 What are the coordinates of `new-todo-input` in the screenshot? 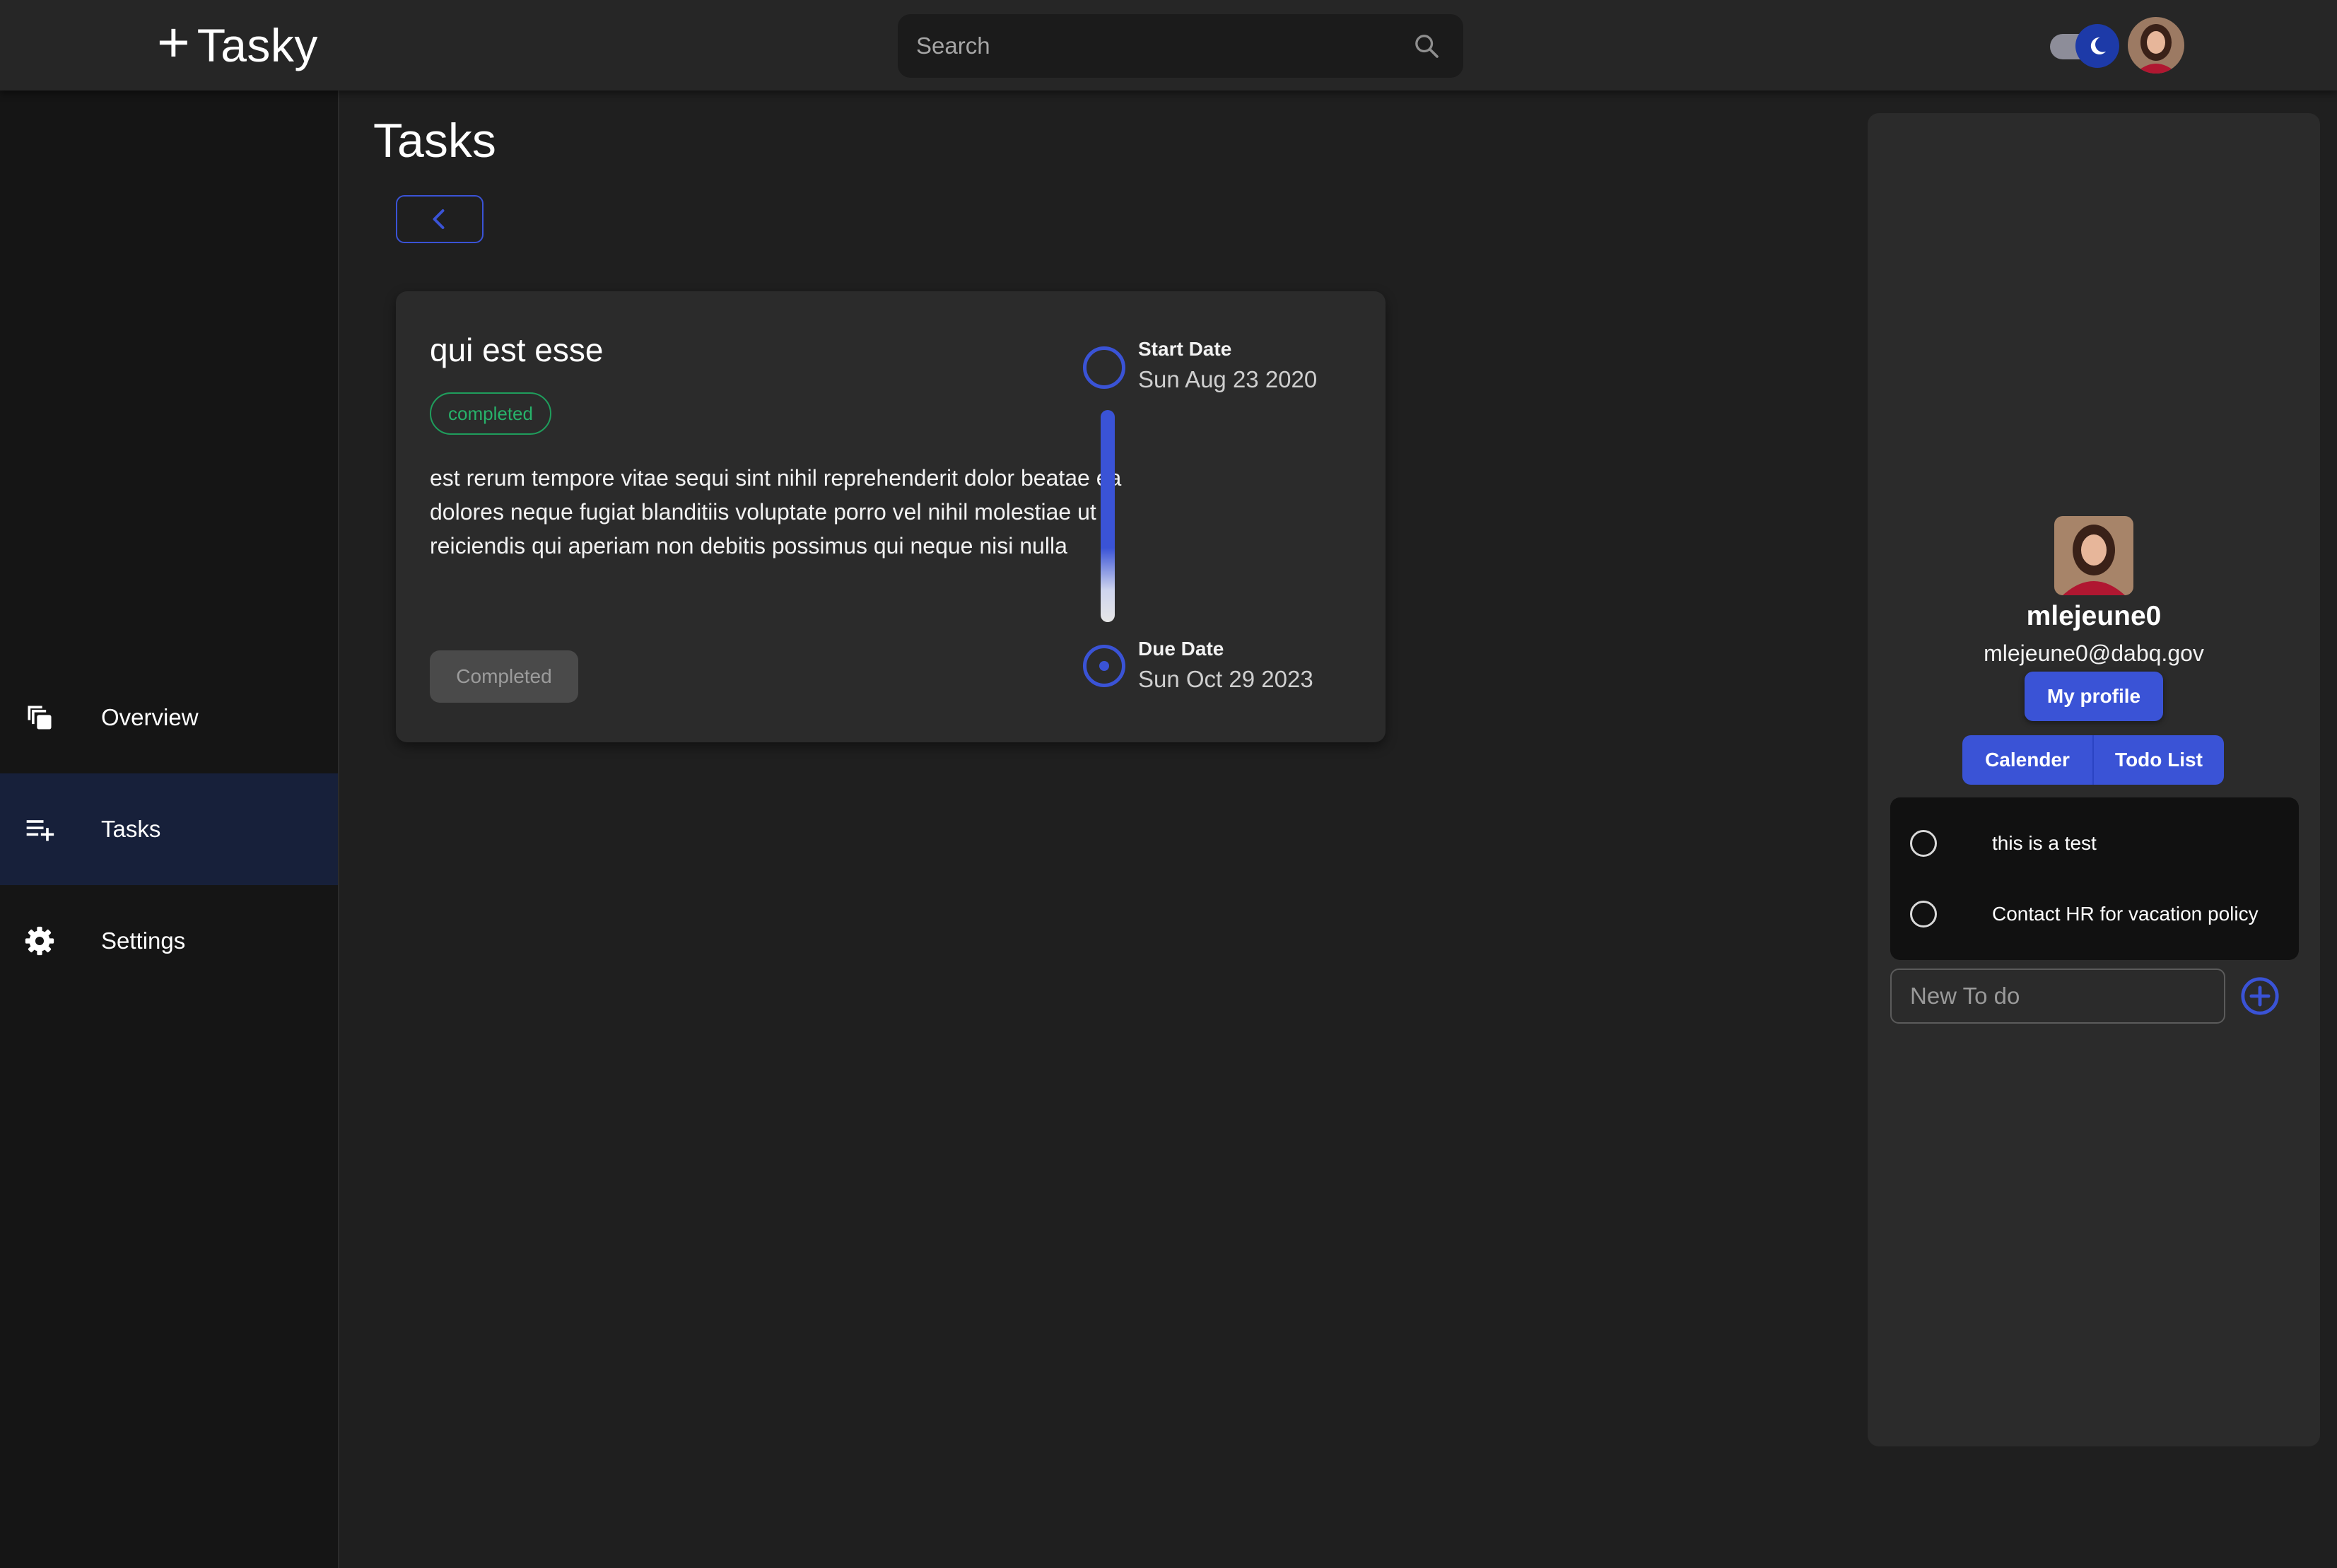 It's located at (2057, 996).